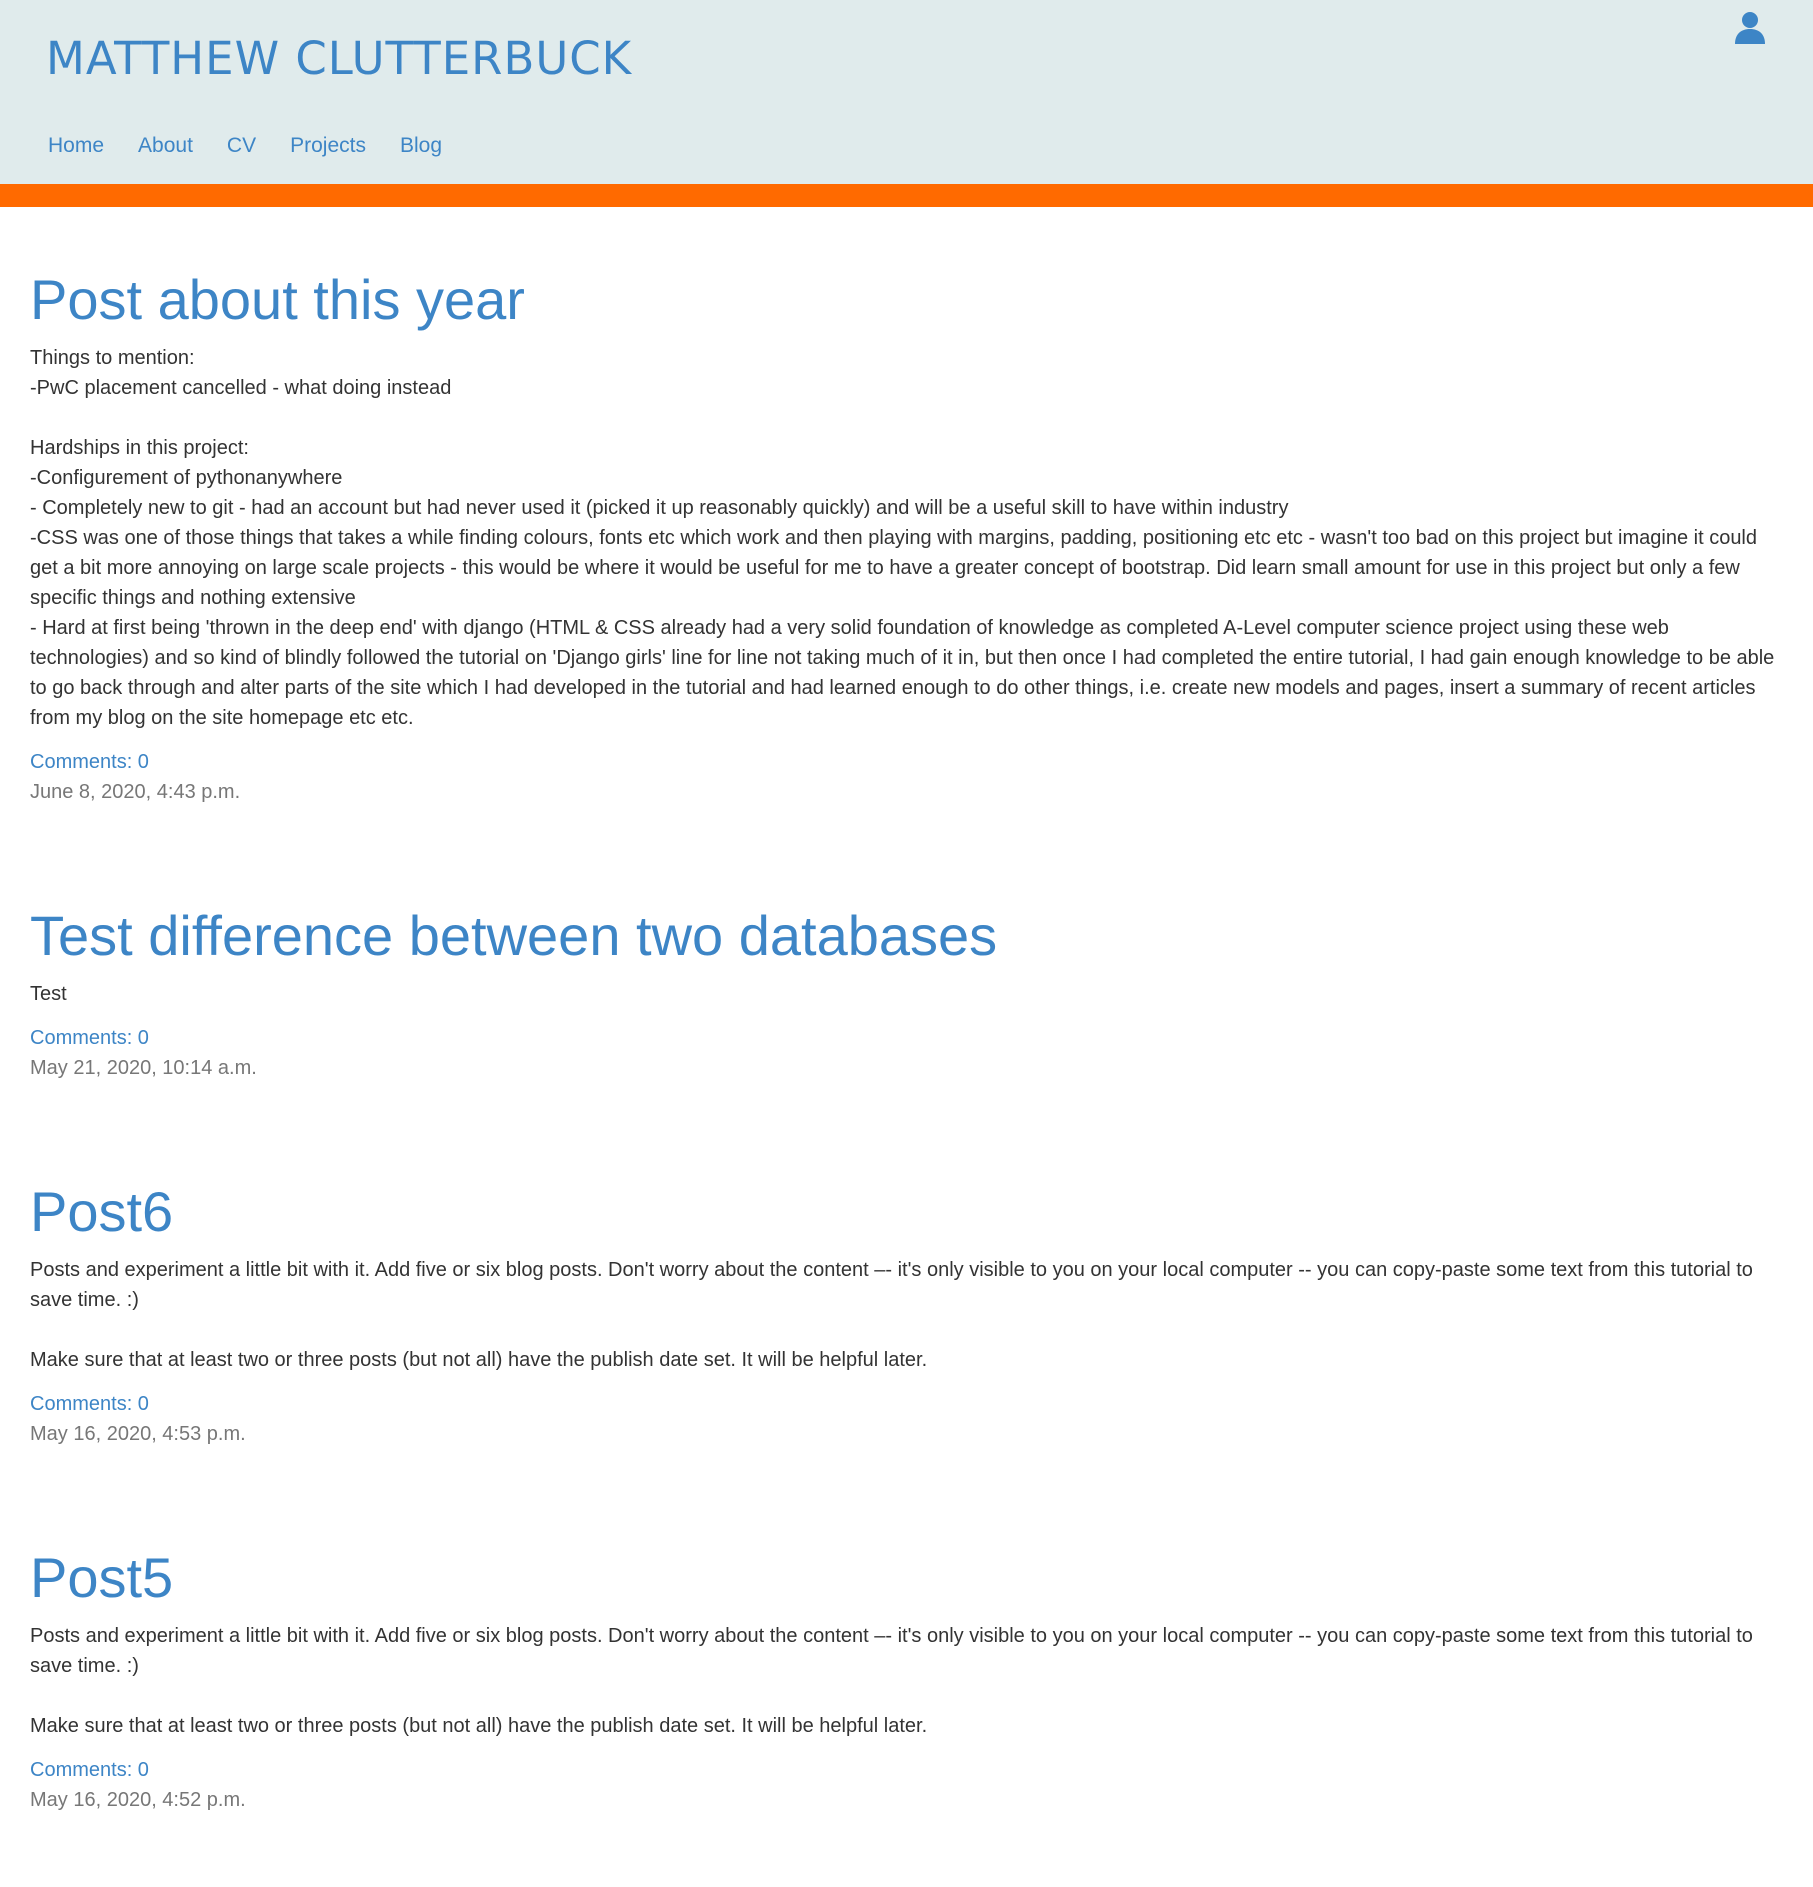  Describe the element at coordinates (76, 146) in the screenshot. I see `nav-home: Home` at that location.